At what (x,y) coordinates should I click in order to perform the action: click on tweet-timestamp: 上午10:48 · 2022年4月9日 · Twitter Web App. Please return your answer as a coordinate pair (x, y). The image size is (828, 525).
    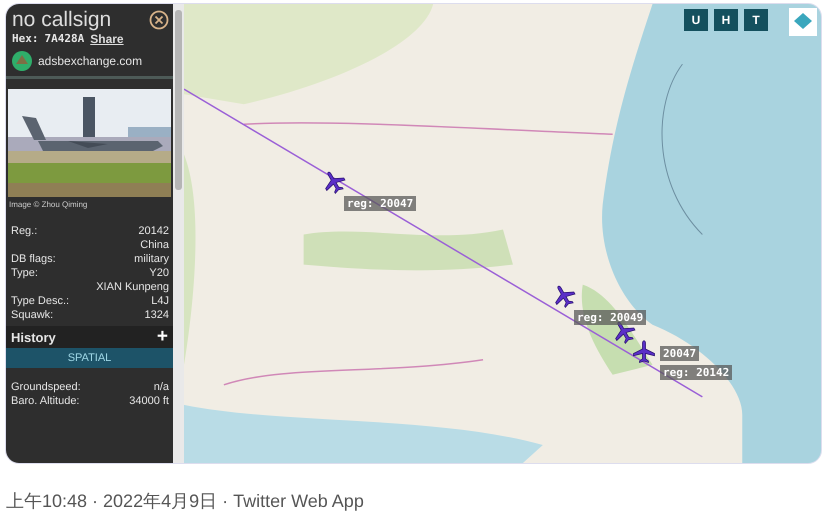
    Looking at the image, I should click on (185, 501).